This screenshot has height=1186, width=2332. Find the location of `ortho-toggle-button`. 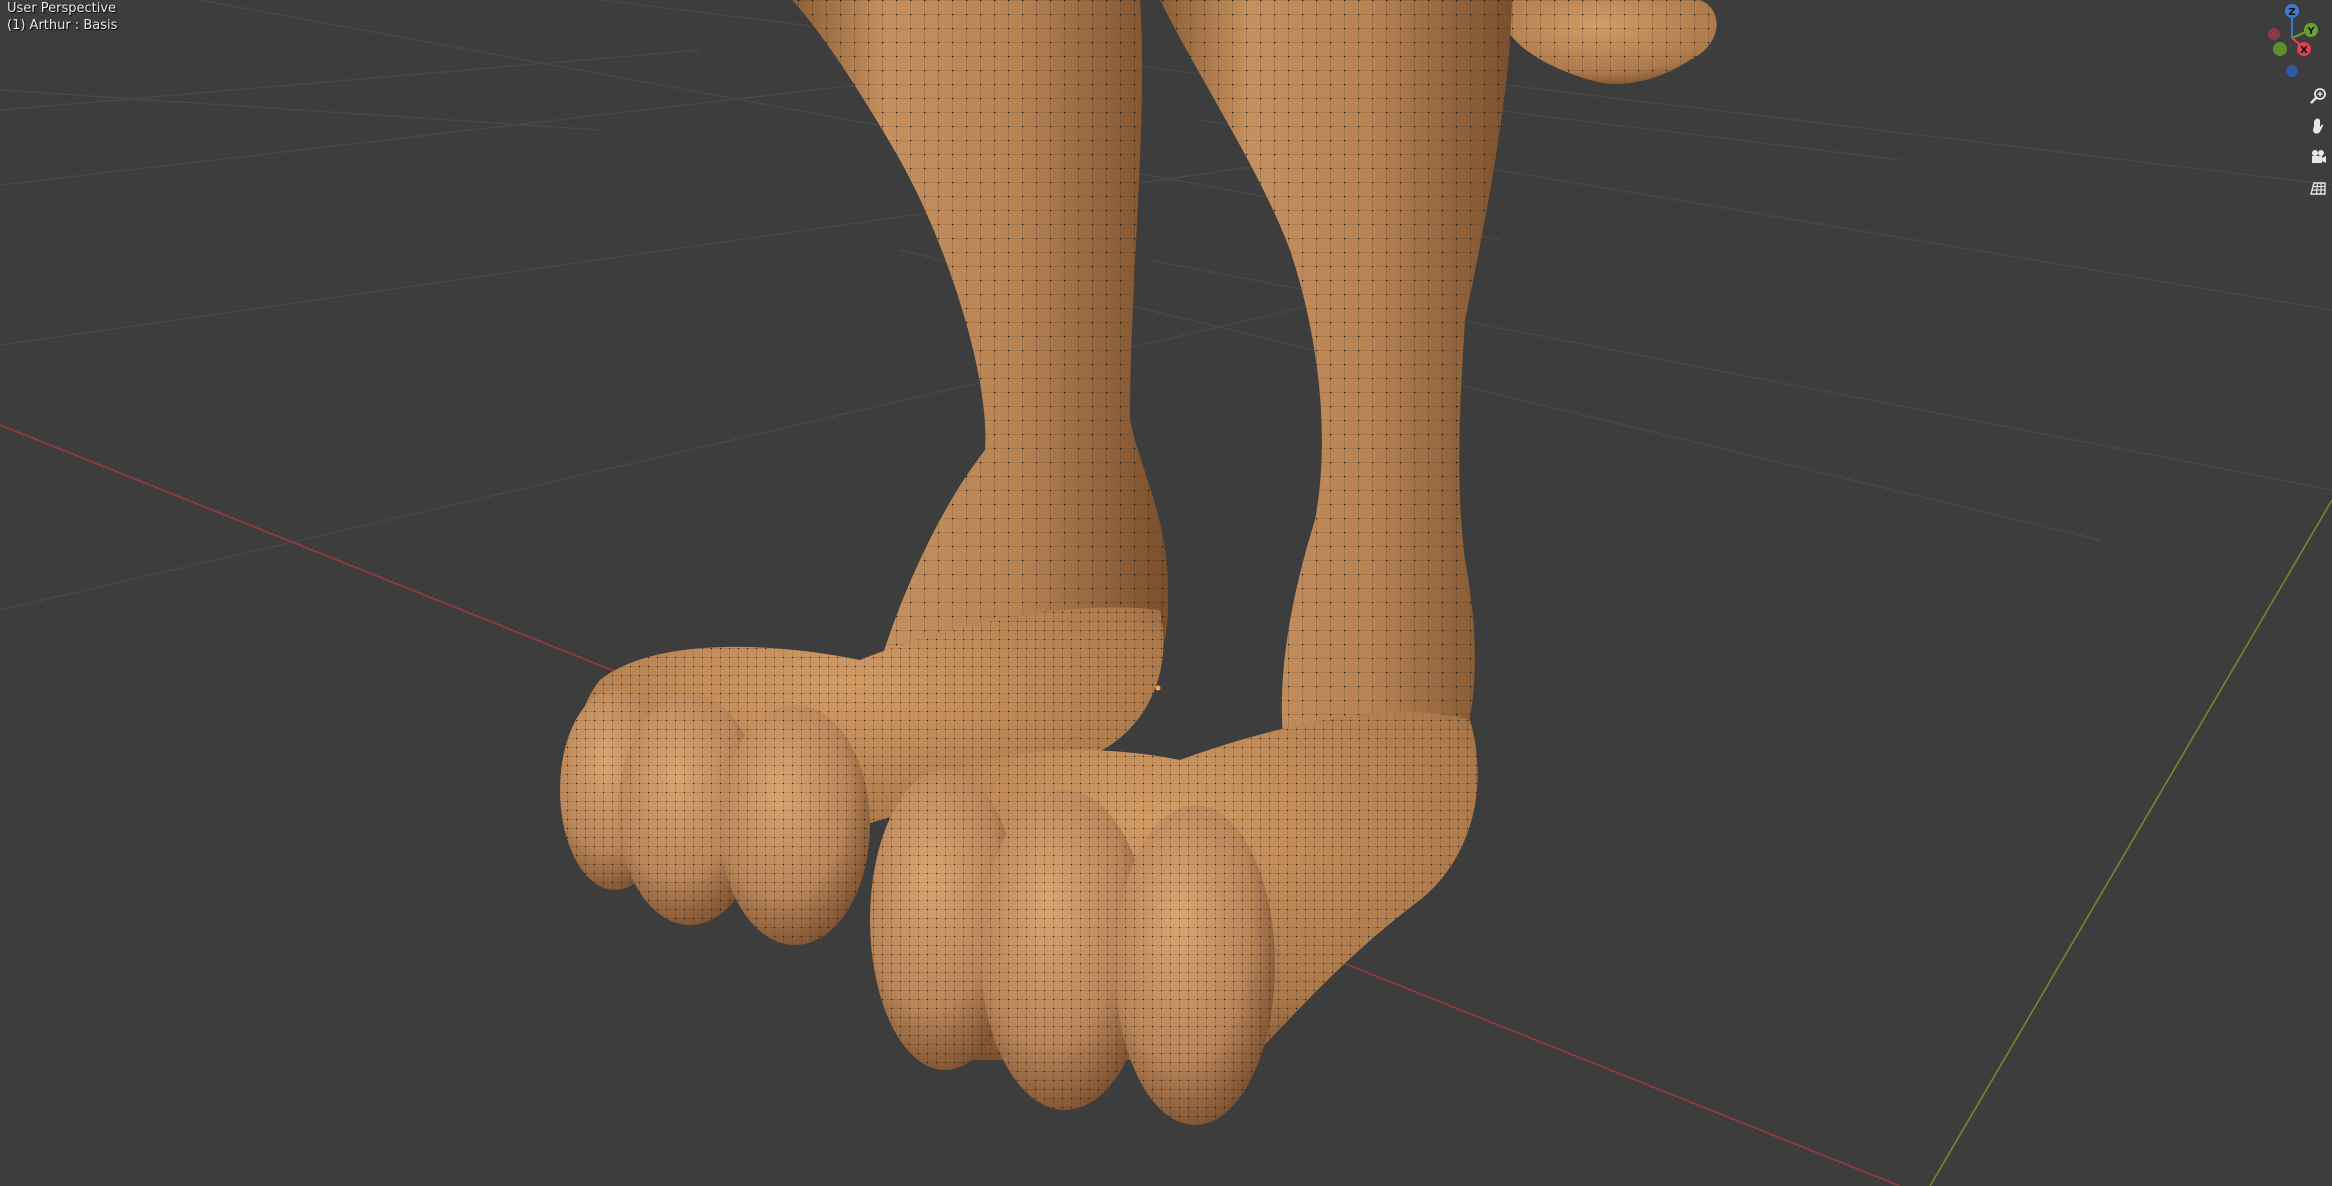

ortho-toggle-button is located at coordinates (2318, 188).